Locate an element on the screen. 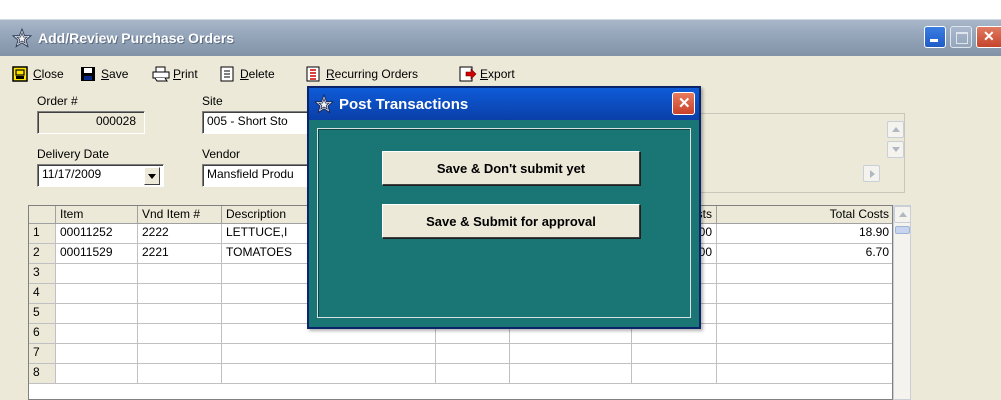 Image resolution: width=1001 pixels, height=400 pixels. column-header-total-costs: Total Costs is located at coordinates (804, 215).